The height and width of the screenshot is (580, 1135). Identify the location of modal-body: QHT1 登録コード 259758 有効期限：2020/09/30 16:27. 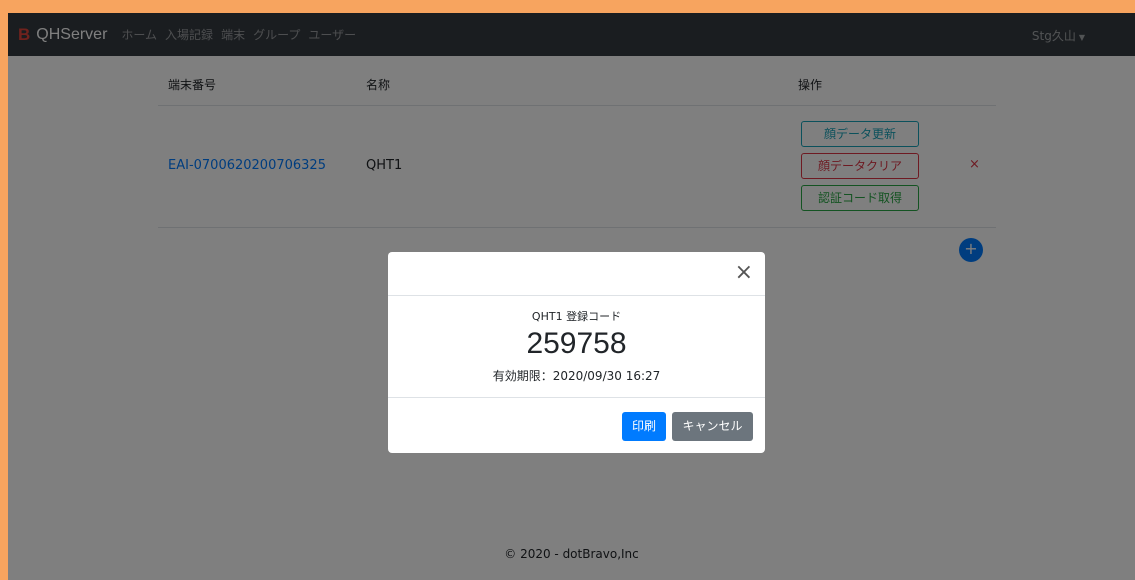
(576, 347).